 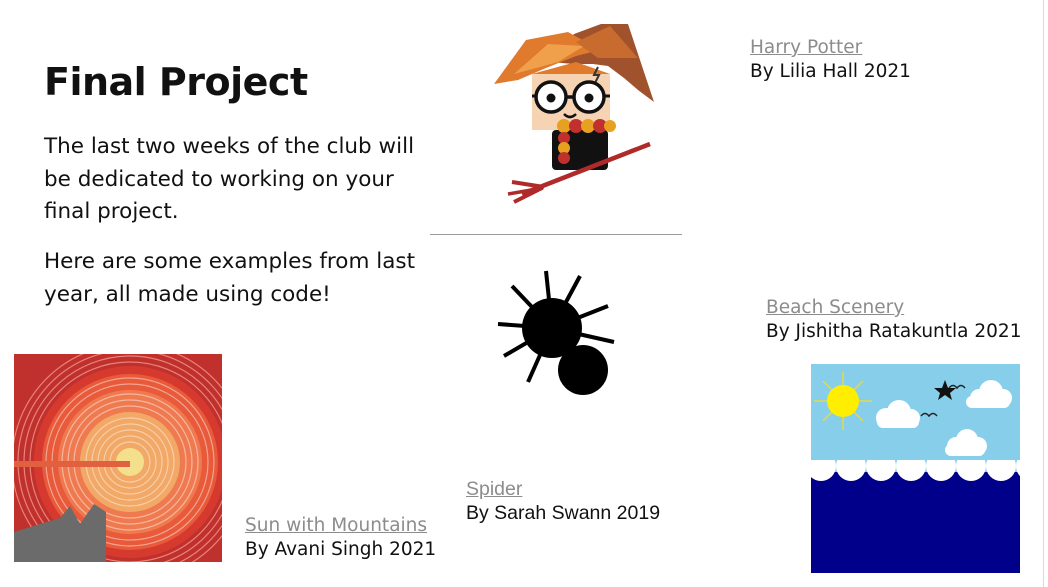 I want to click on sun-with-mountains-link: Sun with Mountains, so click(x=340, y=526).